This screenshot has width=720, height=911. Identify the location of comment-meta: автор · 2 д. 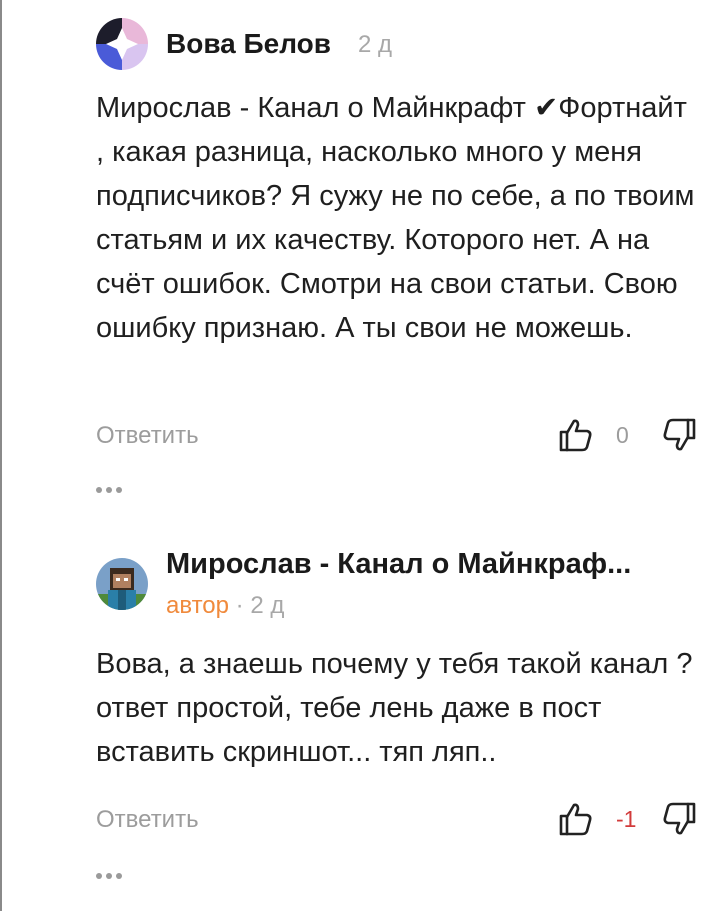
(225, 606).